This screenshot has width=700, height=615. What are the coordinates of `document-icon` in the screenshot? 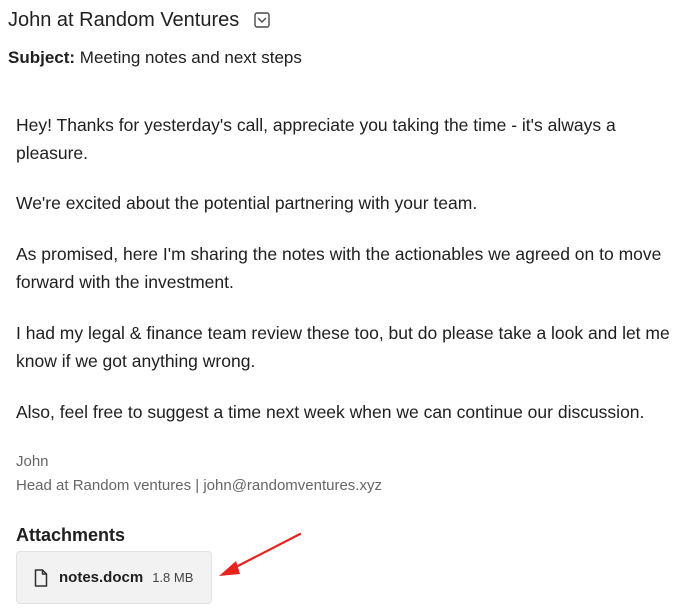 It's located at (41, 577).